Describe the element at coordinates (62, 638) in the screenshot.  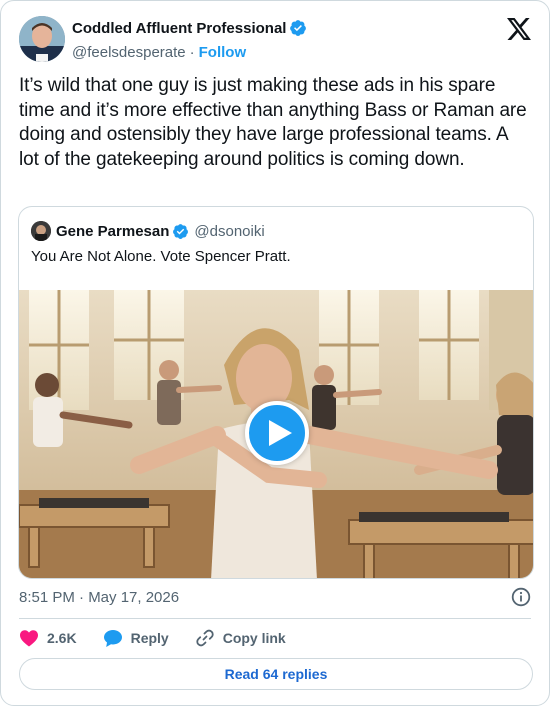
I see `like-count: 2.6K` at that location.